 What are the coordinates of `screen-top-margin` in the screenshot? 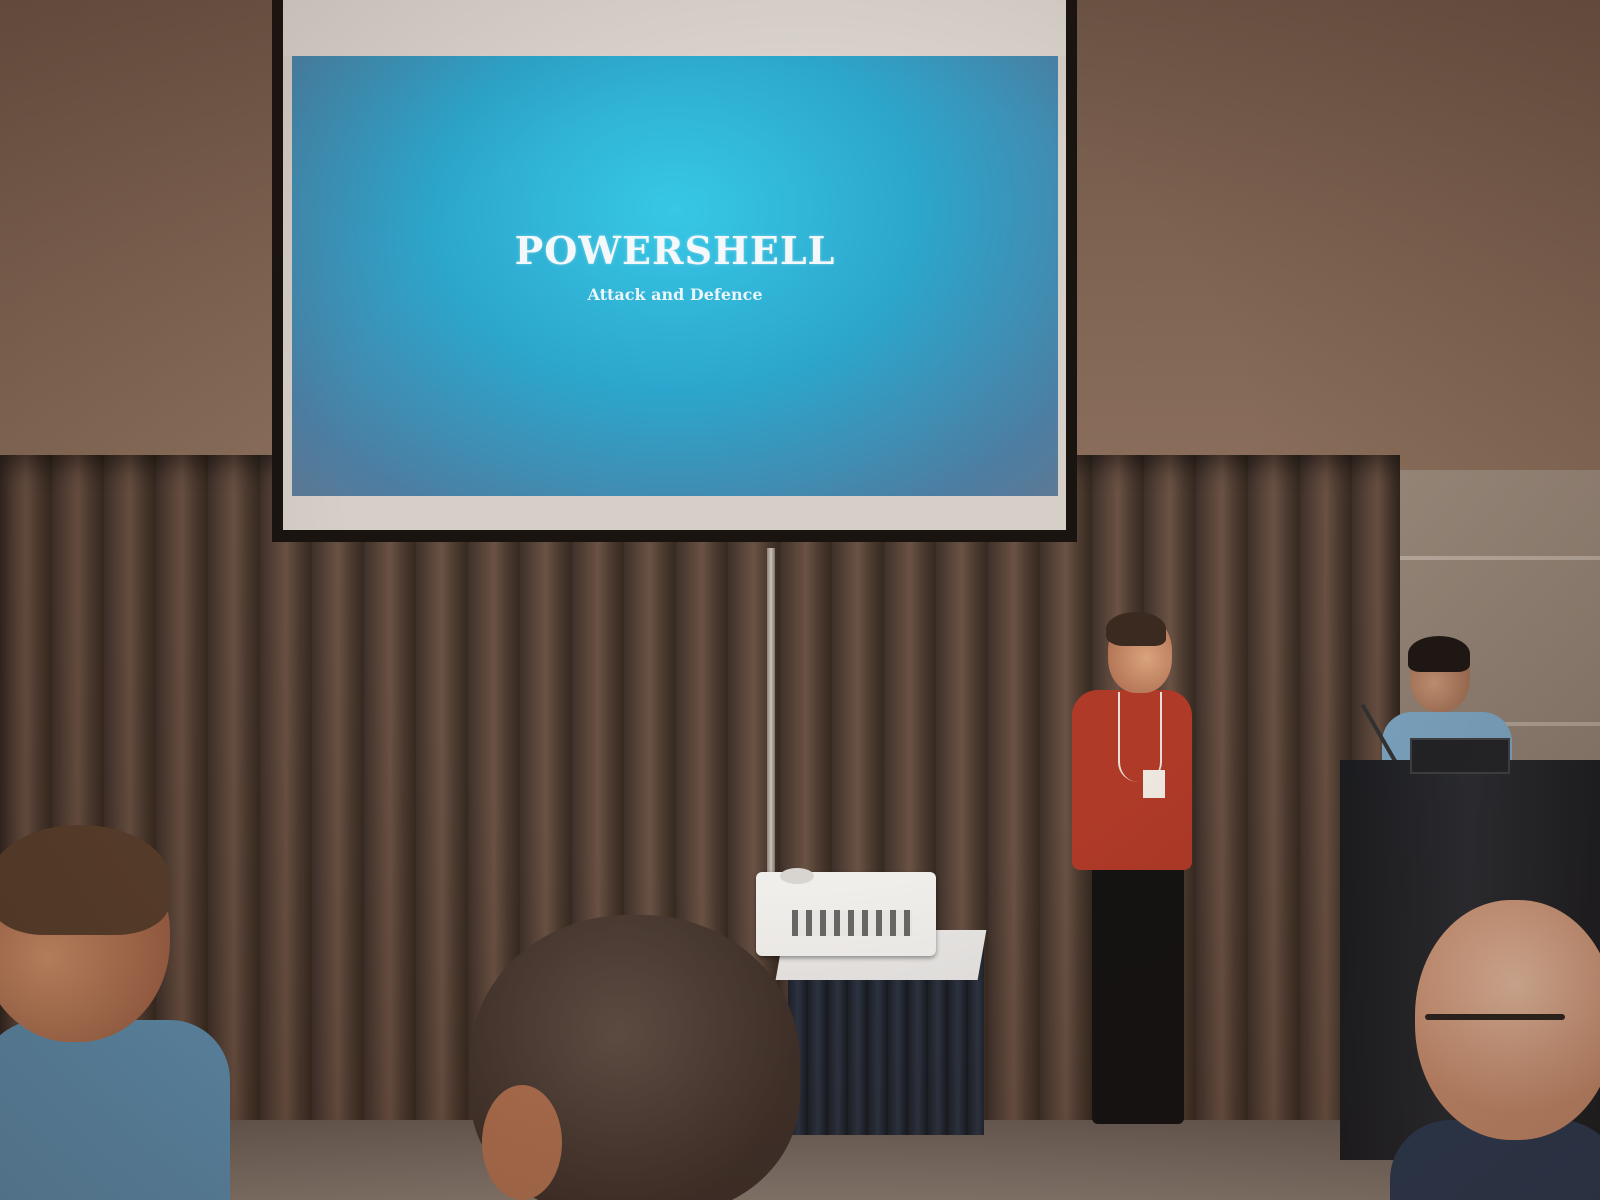 It's located at (674, 28).